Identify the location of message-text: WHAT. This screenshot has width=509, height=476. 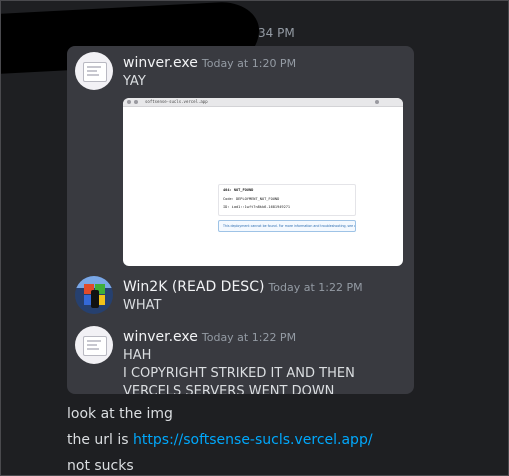
(142, 305).